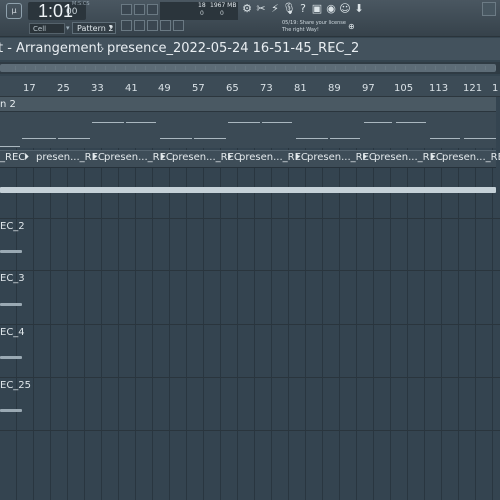  Describe the element at coordinates (266, 88) in the screenshot. I see `bar-number: 73` at that location.